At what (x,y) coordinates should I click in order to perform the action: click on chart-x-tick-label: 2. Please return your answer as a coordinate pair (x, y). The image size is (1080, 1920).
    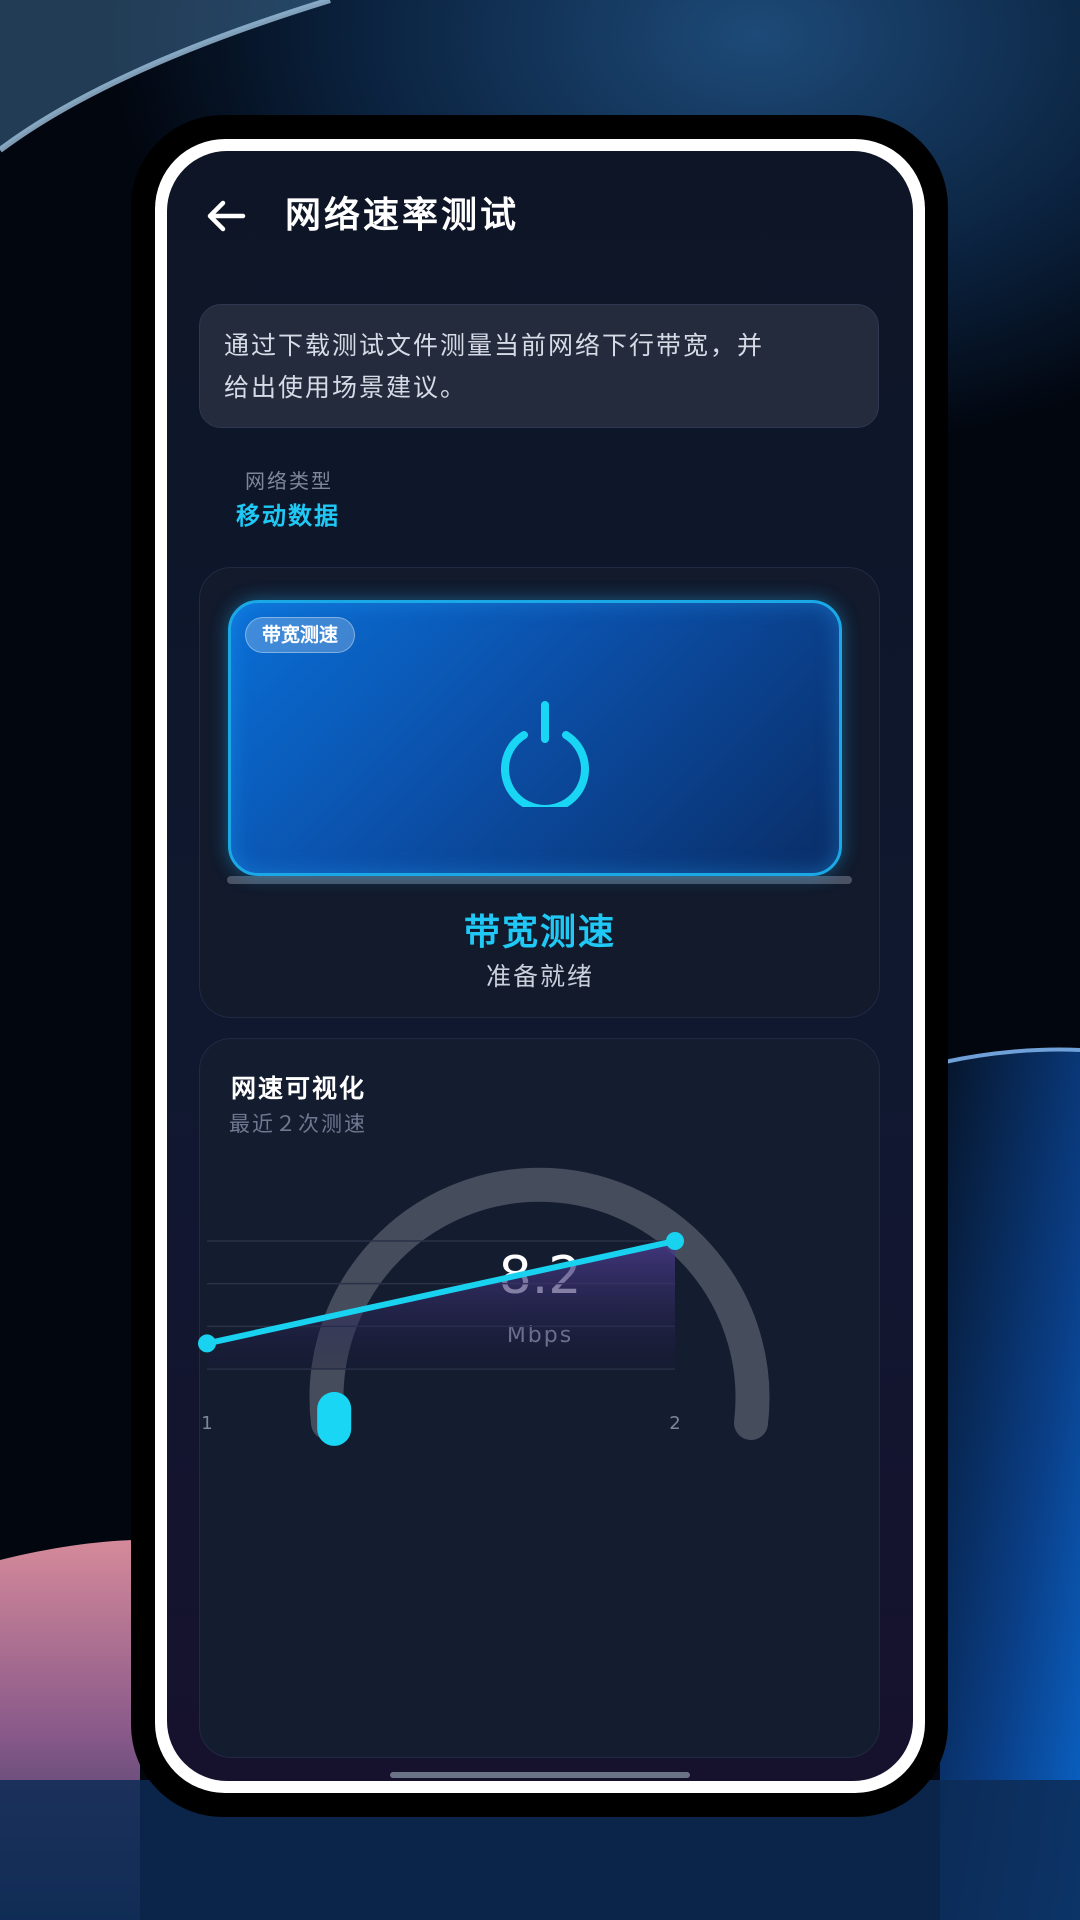
    Looking at the image, I should click on (674, 1423).